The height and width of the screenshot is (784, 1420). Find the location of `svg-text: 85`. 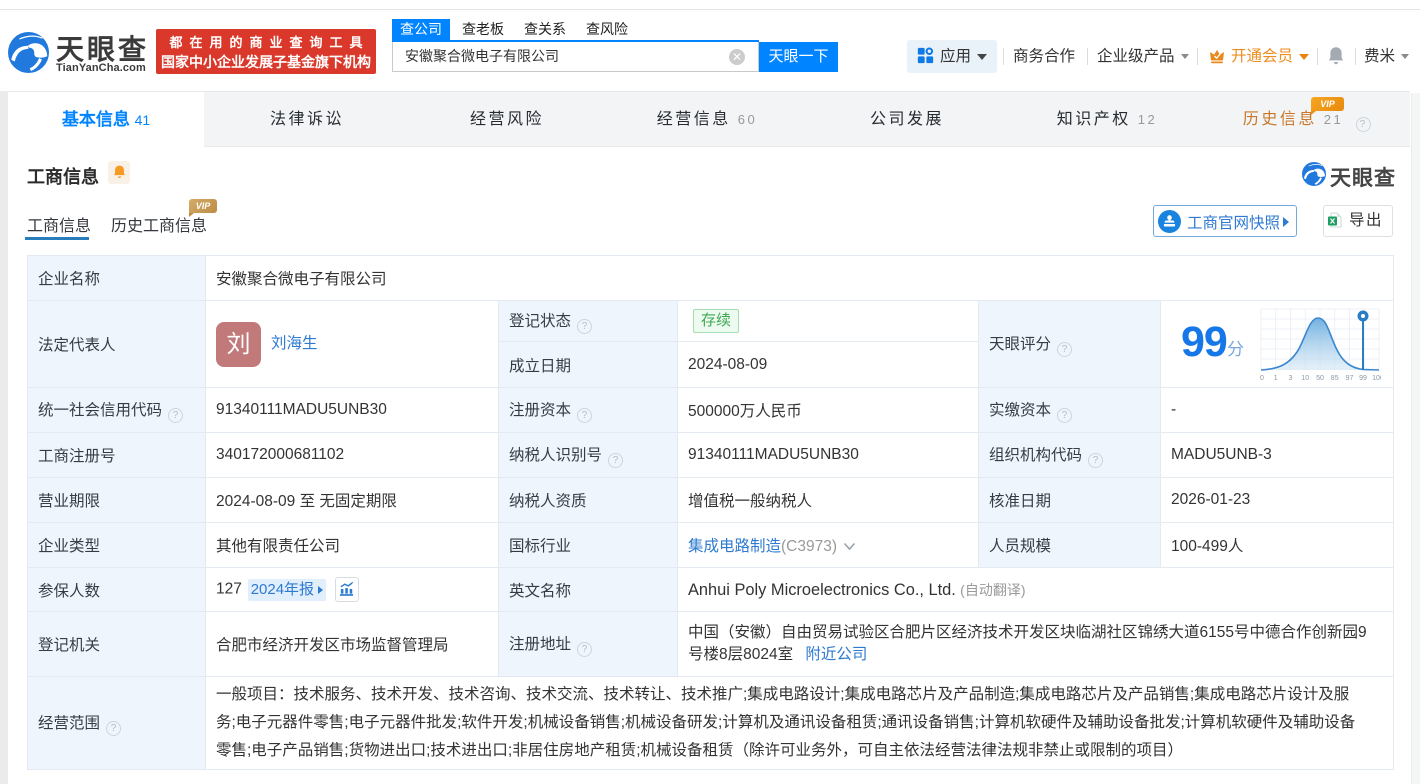

svg-text: 85 is located at coordinates (1335, 378).